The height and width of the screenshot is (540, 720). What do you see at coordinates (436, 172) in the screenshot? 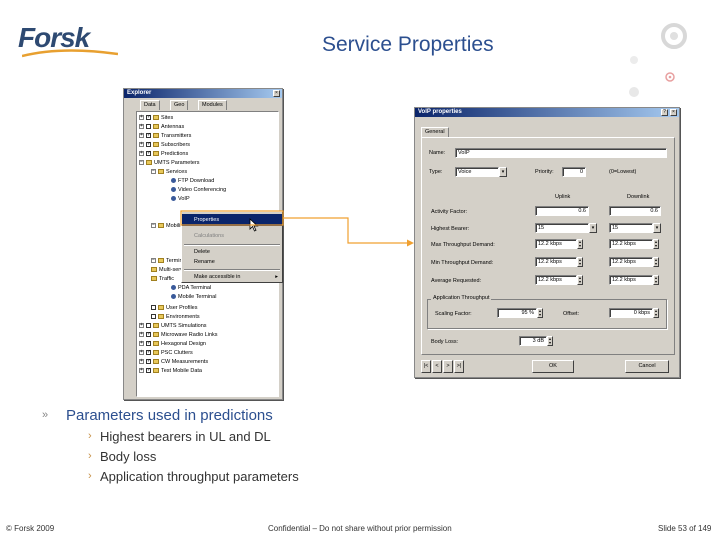
I see `type-label: Type:` at bounding box center [436, 172].